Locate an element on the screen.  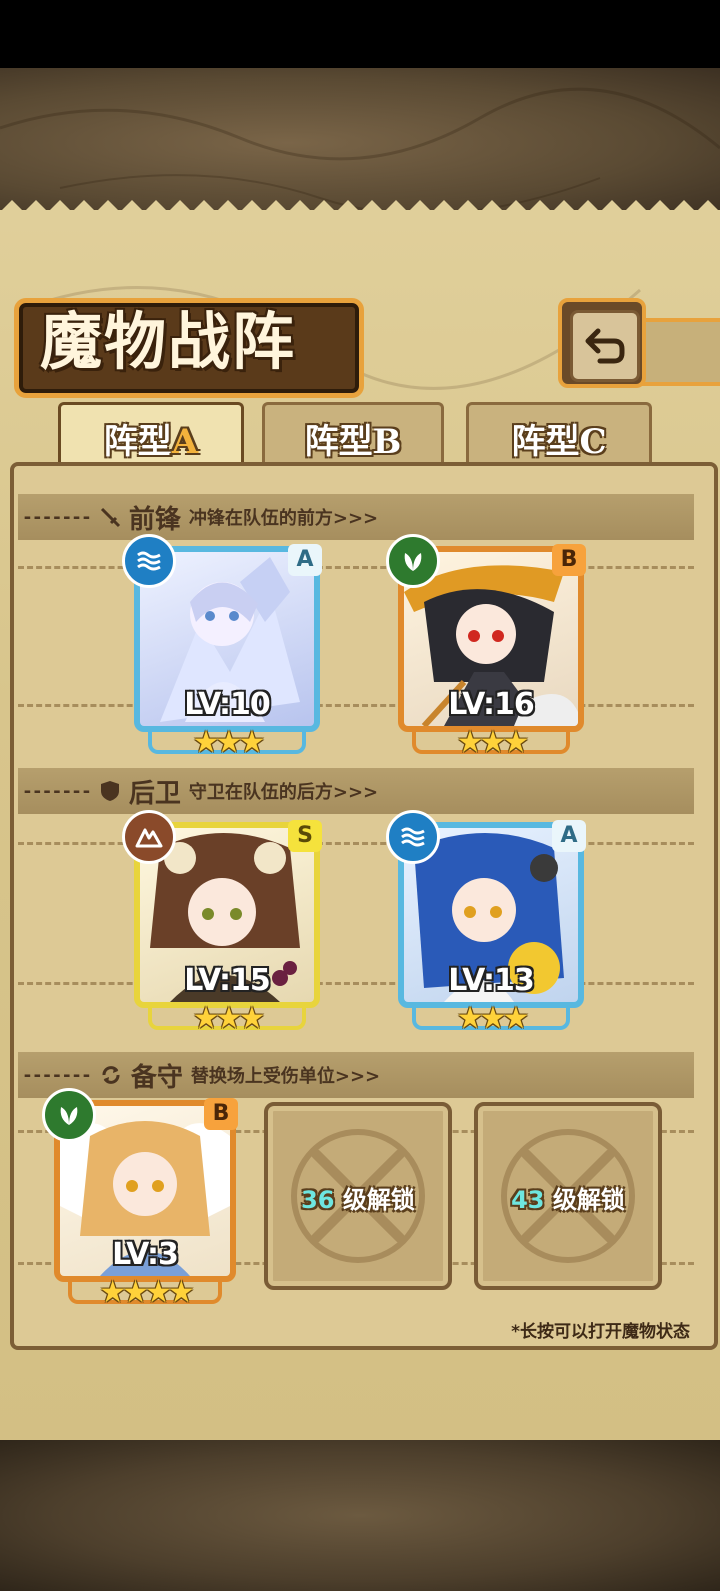
tab-formation-c: 阵型C is located at coordinates (559, 436).